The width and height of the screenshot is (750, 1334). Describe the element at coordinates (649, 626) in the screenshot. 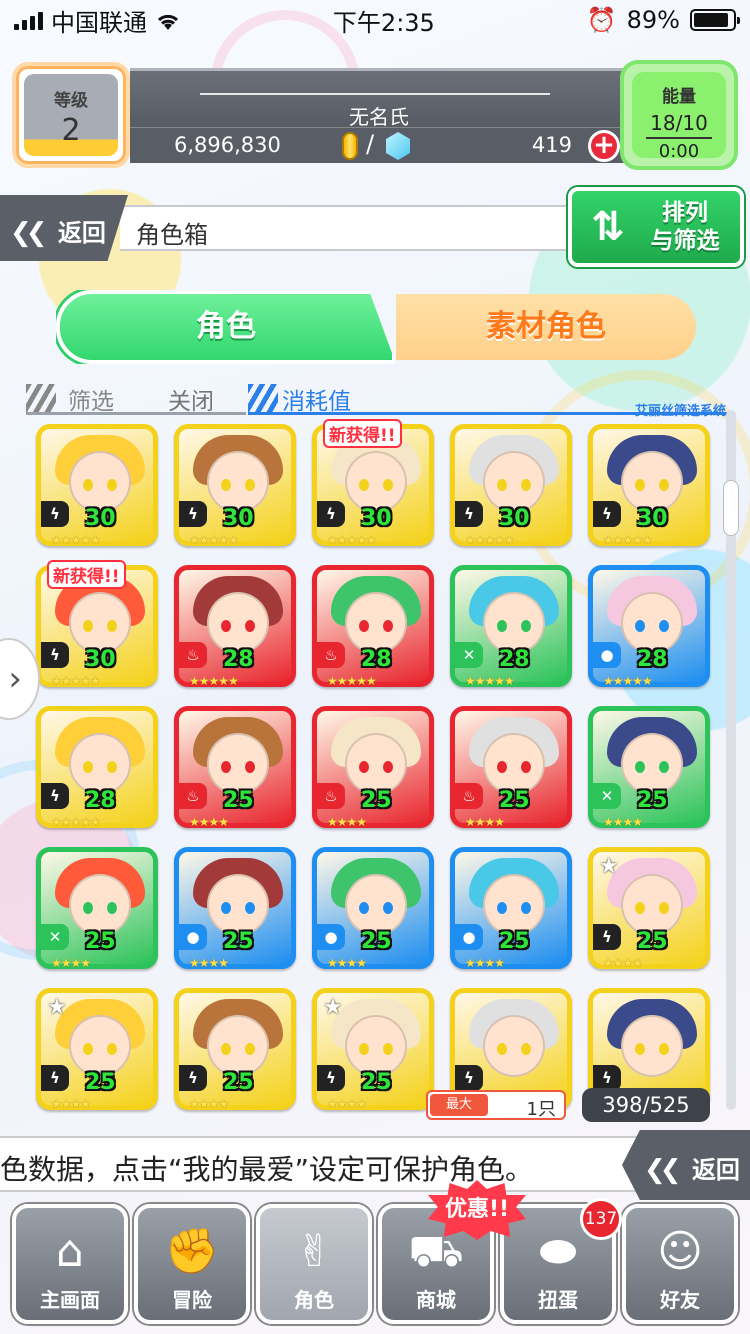

I see `character-card: ● 28 ★★★★★` at that location.